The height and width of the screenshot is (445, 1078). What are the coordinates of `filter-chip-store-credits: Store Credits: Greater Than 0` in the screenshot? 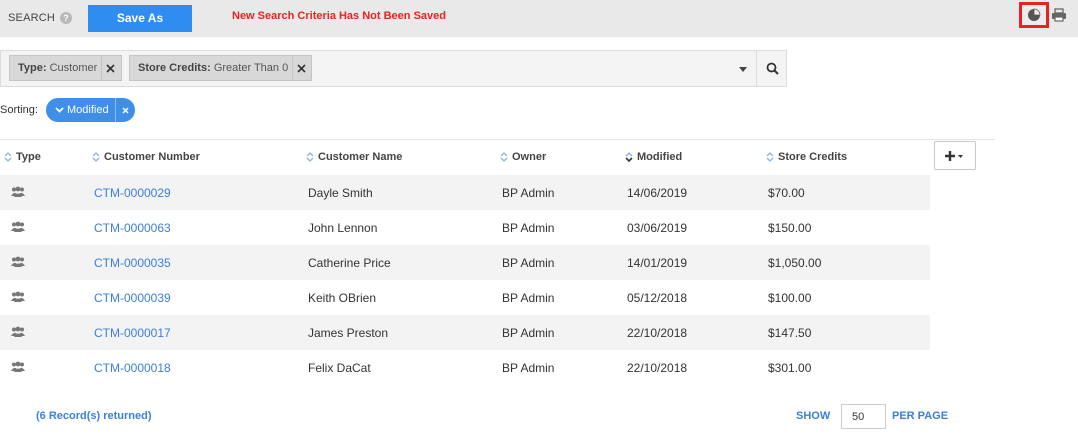 It's located at (220, 68).